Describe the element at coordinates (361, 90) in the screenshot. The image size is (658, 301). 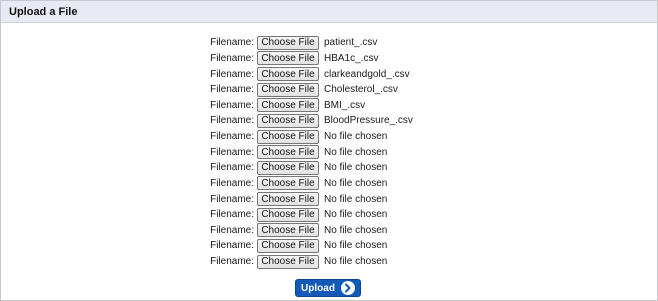
I see `chosen-file-name: Cholesterol_.csv` at that location.